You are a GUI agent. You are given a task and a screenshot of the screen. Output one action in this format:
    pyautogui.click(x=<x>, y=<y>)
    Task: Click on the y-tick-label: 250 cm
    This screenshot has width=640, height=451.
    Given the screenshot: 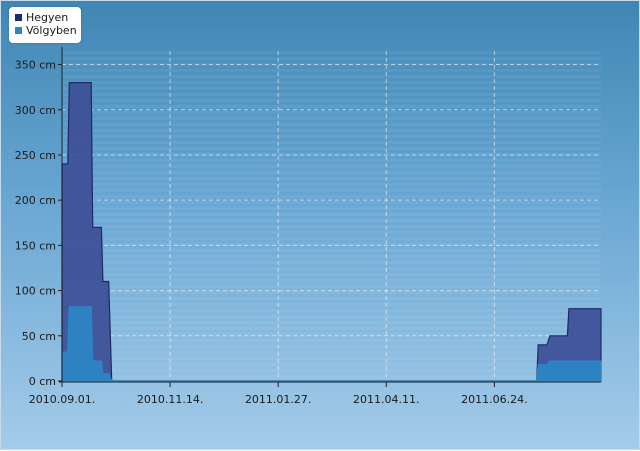 What is the action you would take?
    pyautogui.click(x=35, y=155)
    